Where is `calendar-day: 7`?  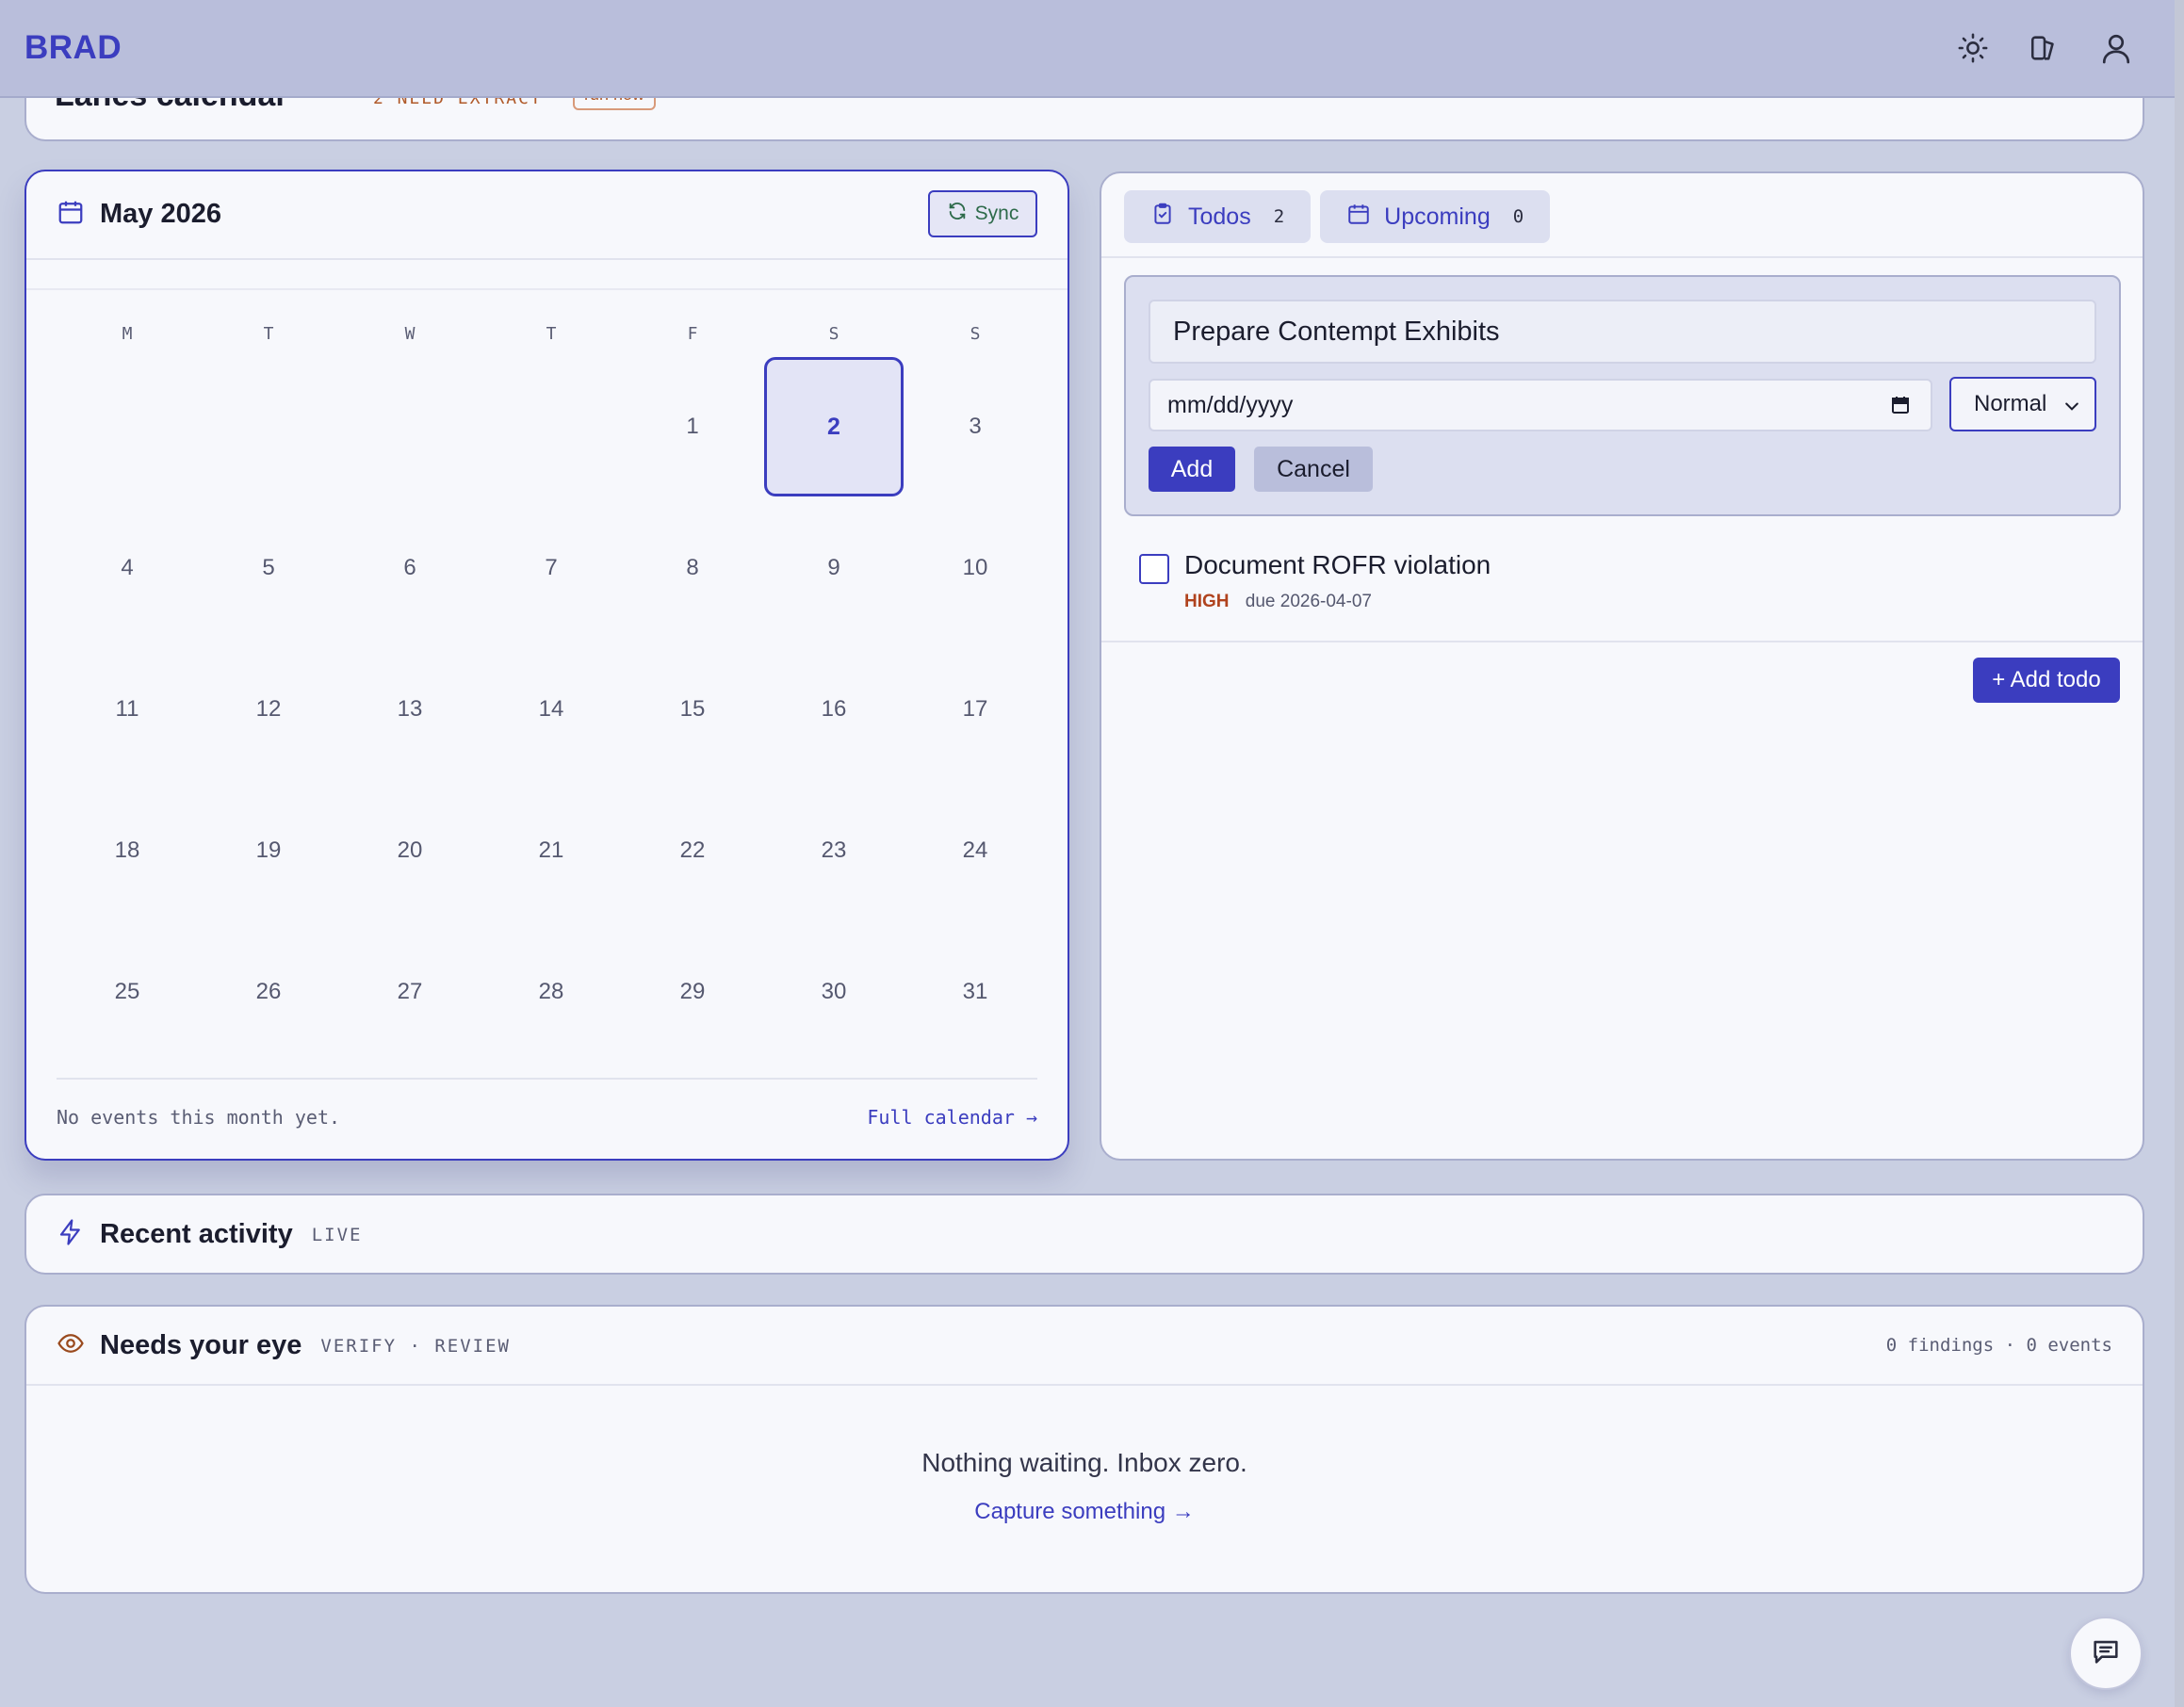 calendar-day: 7 is located at coordinates (551, 568).